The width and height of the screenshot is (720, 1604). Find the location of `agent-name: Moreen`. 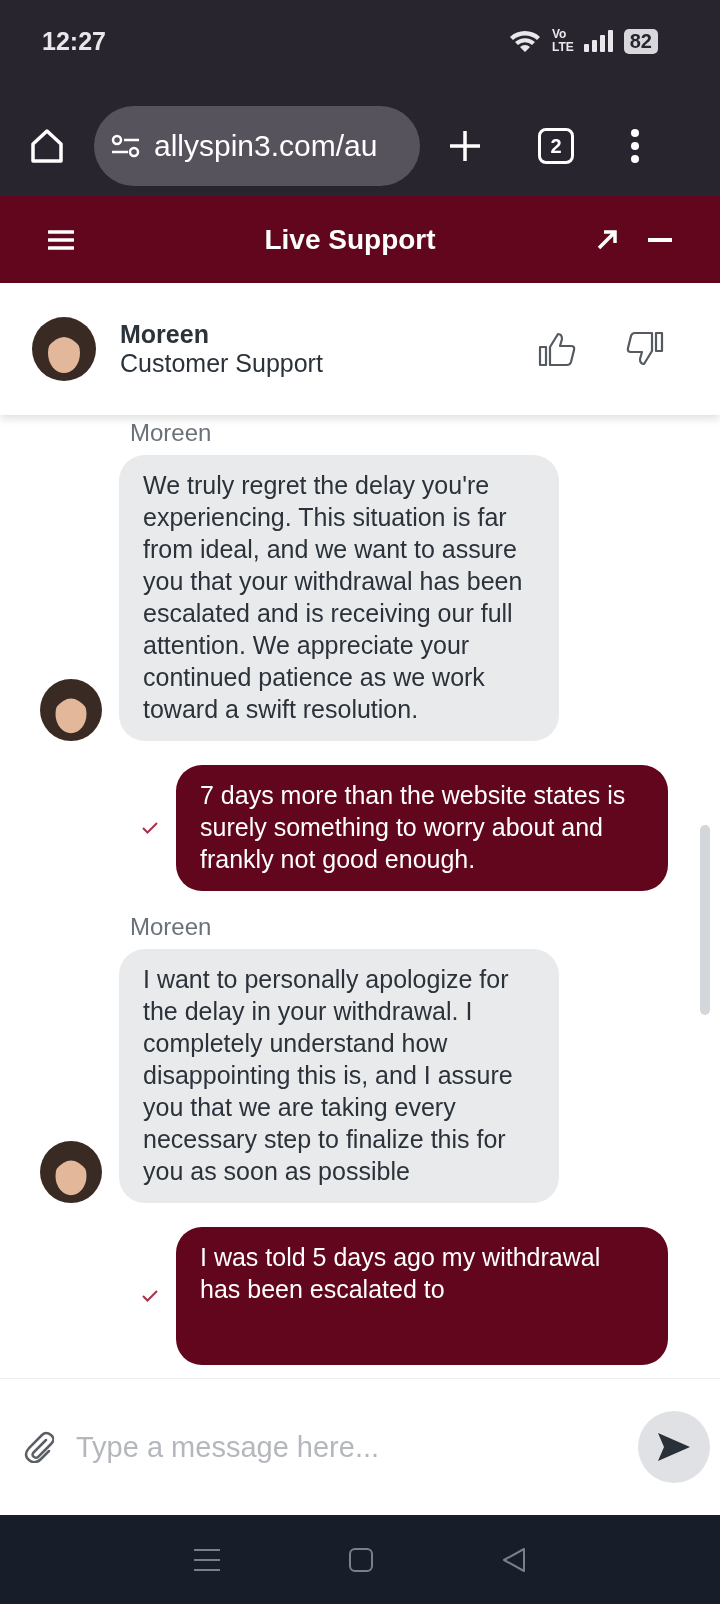

agent-name: Moreen is located at coordinates (165, 334).